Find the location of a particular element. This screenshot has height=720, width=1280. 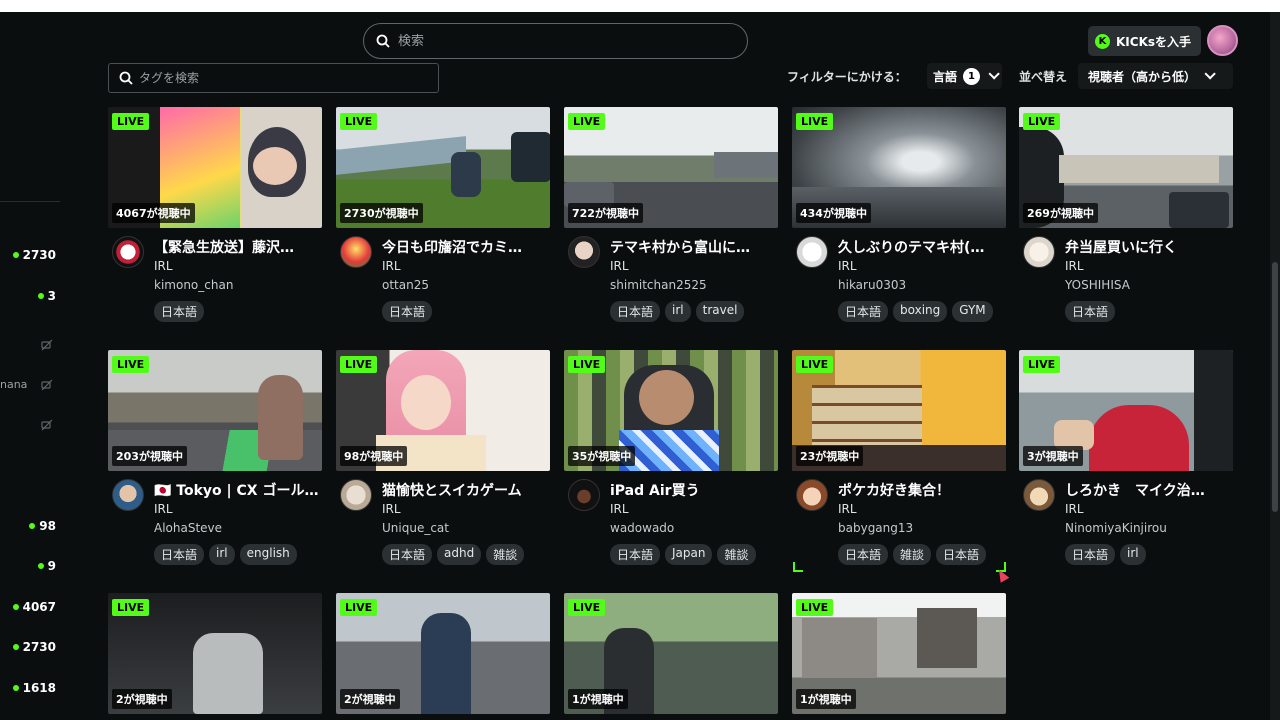

stream-title: 弁当屋買いに行く is located at coordinates (1149, 247).